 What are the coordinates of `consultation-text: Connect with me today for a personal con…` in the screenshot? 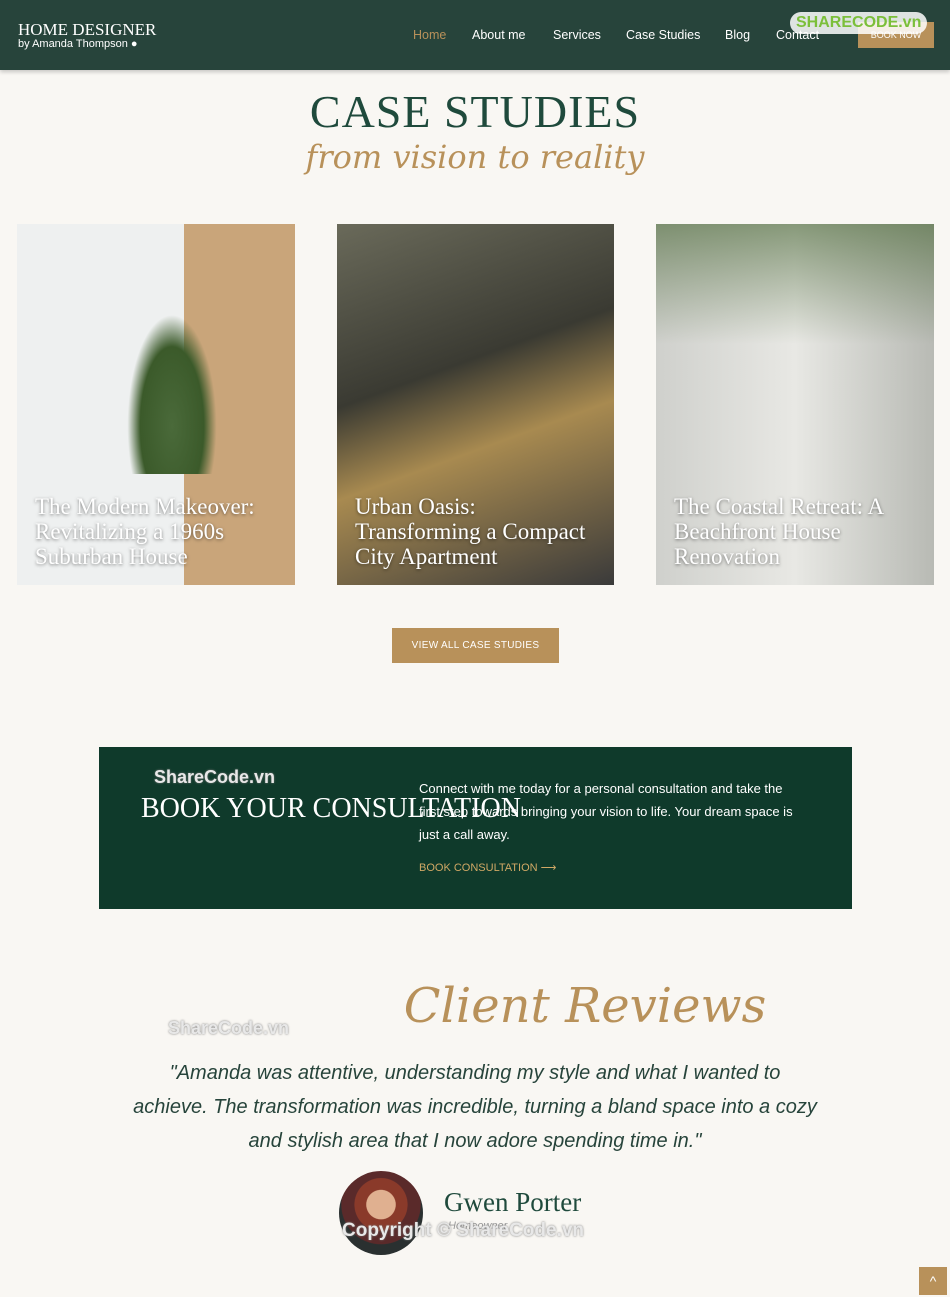 It's located at (606, 811).